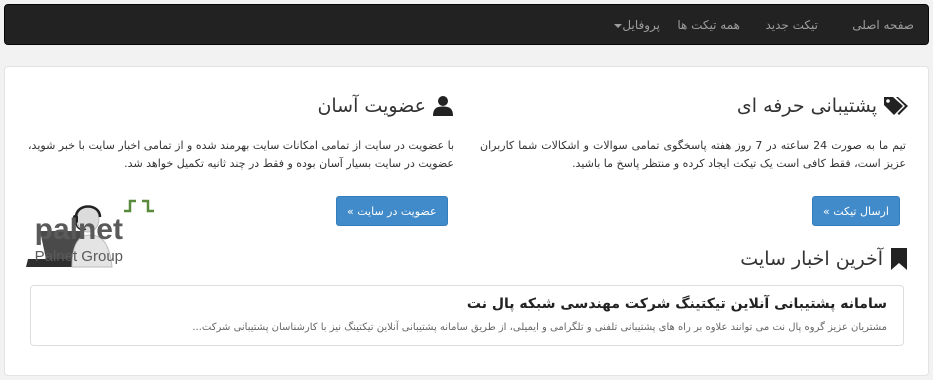 This screenshot has width=933, height=380. I want to click on support-heading: پشتیبانی حرفه ای, so click(823, 106).